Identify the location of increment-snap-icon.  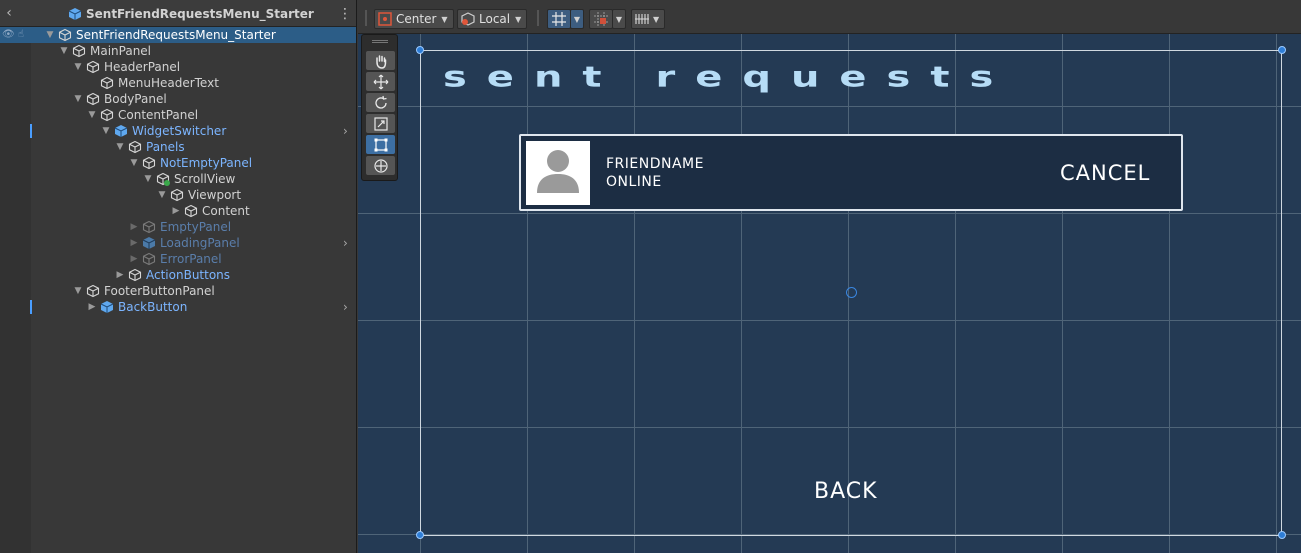
(642, 19).